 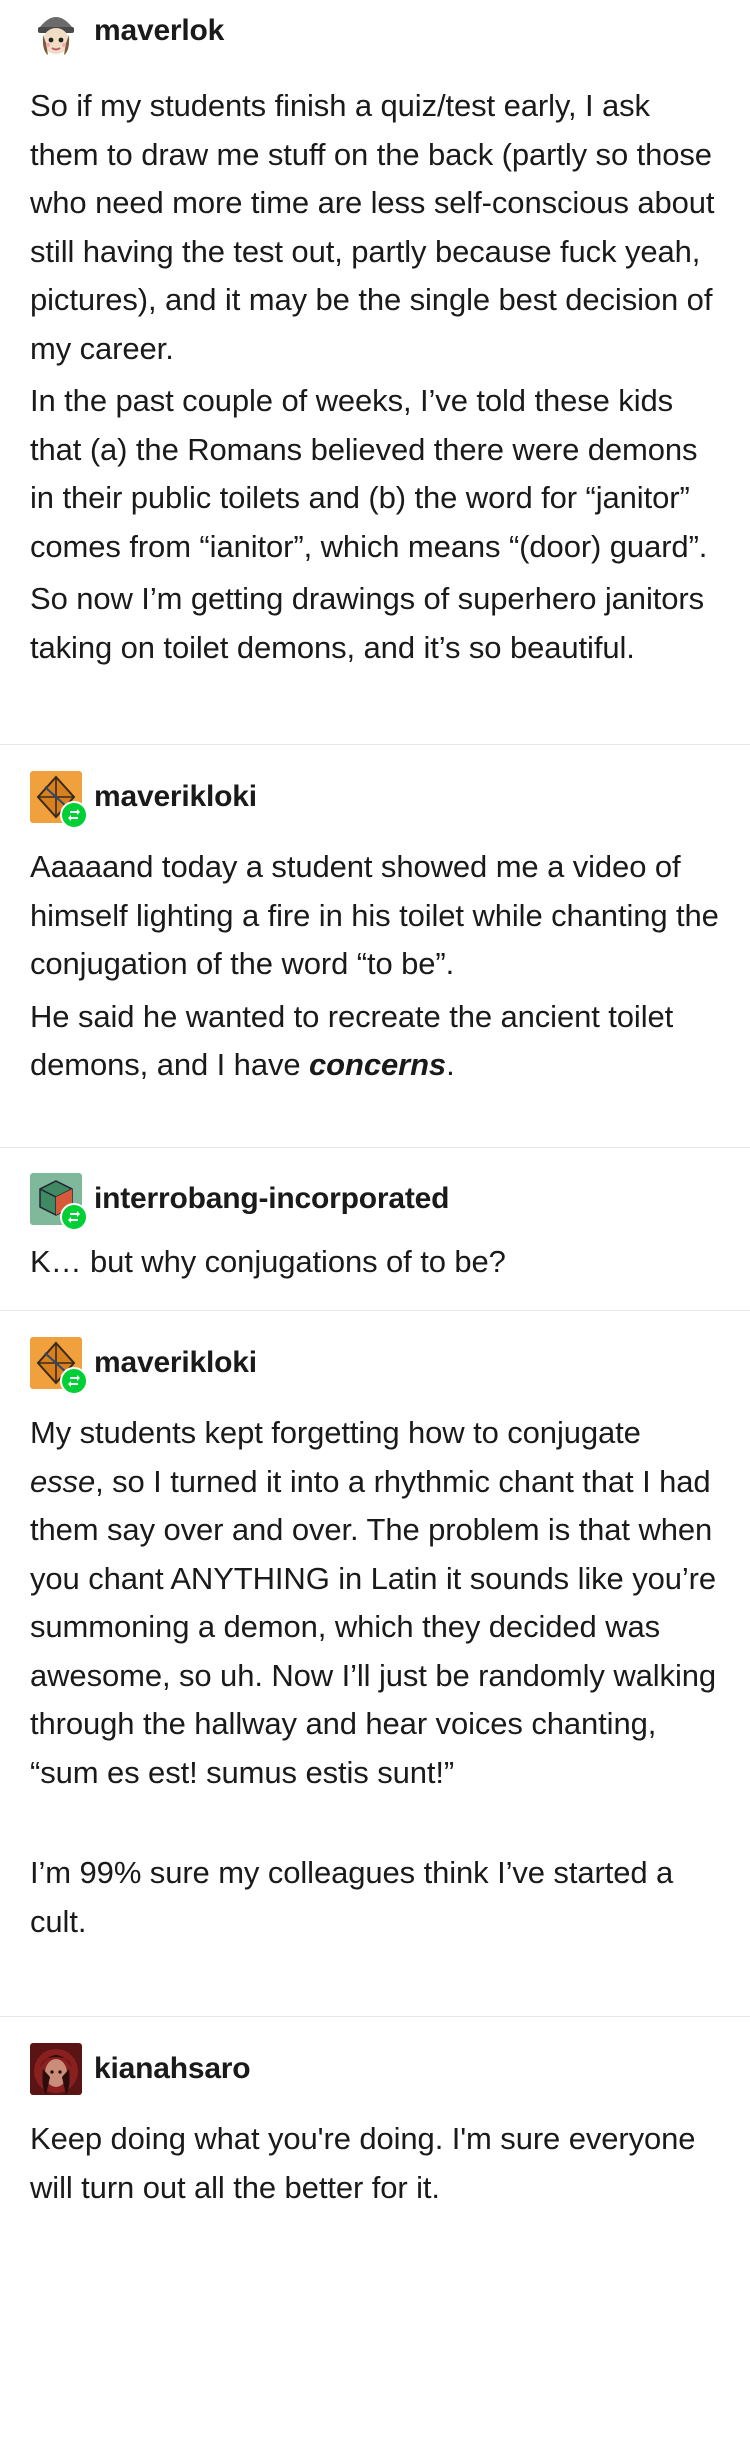 I want to click on paragraph-text: ., so click(x=450, y=1064).